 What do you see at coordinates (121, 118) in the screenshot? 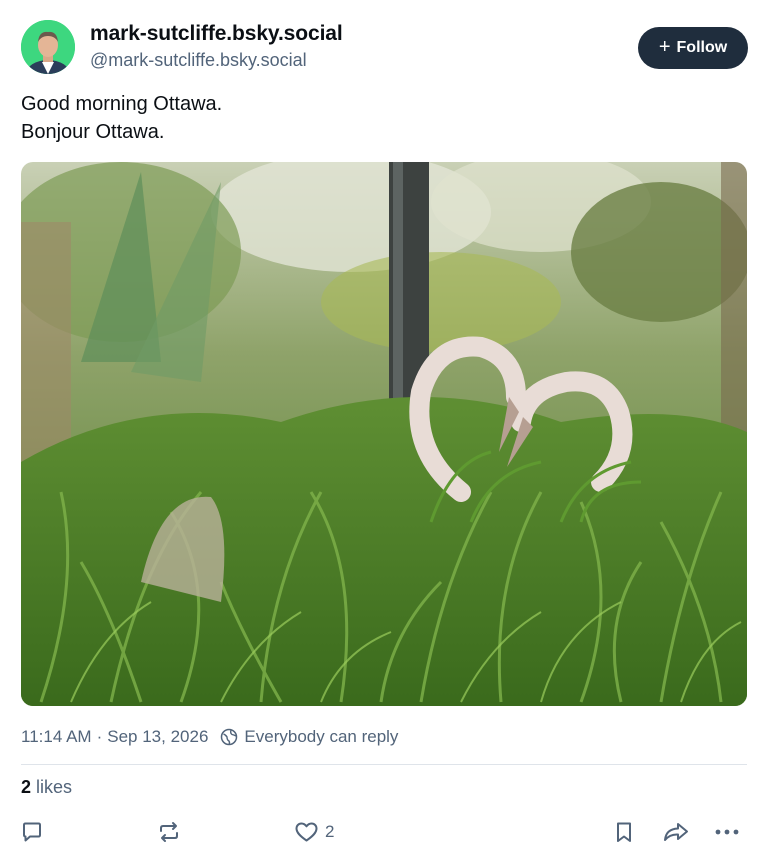
I see `post-text: Good morning Ottawa. Bonjour Ottawa.` at bounding box center [121, 118].